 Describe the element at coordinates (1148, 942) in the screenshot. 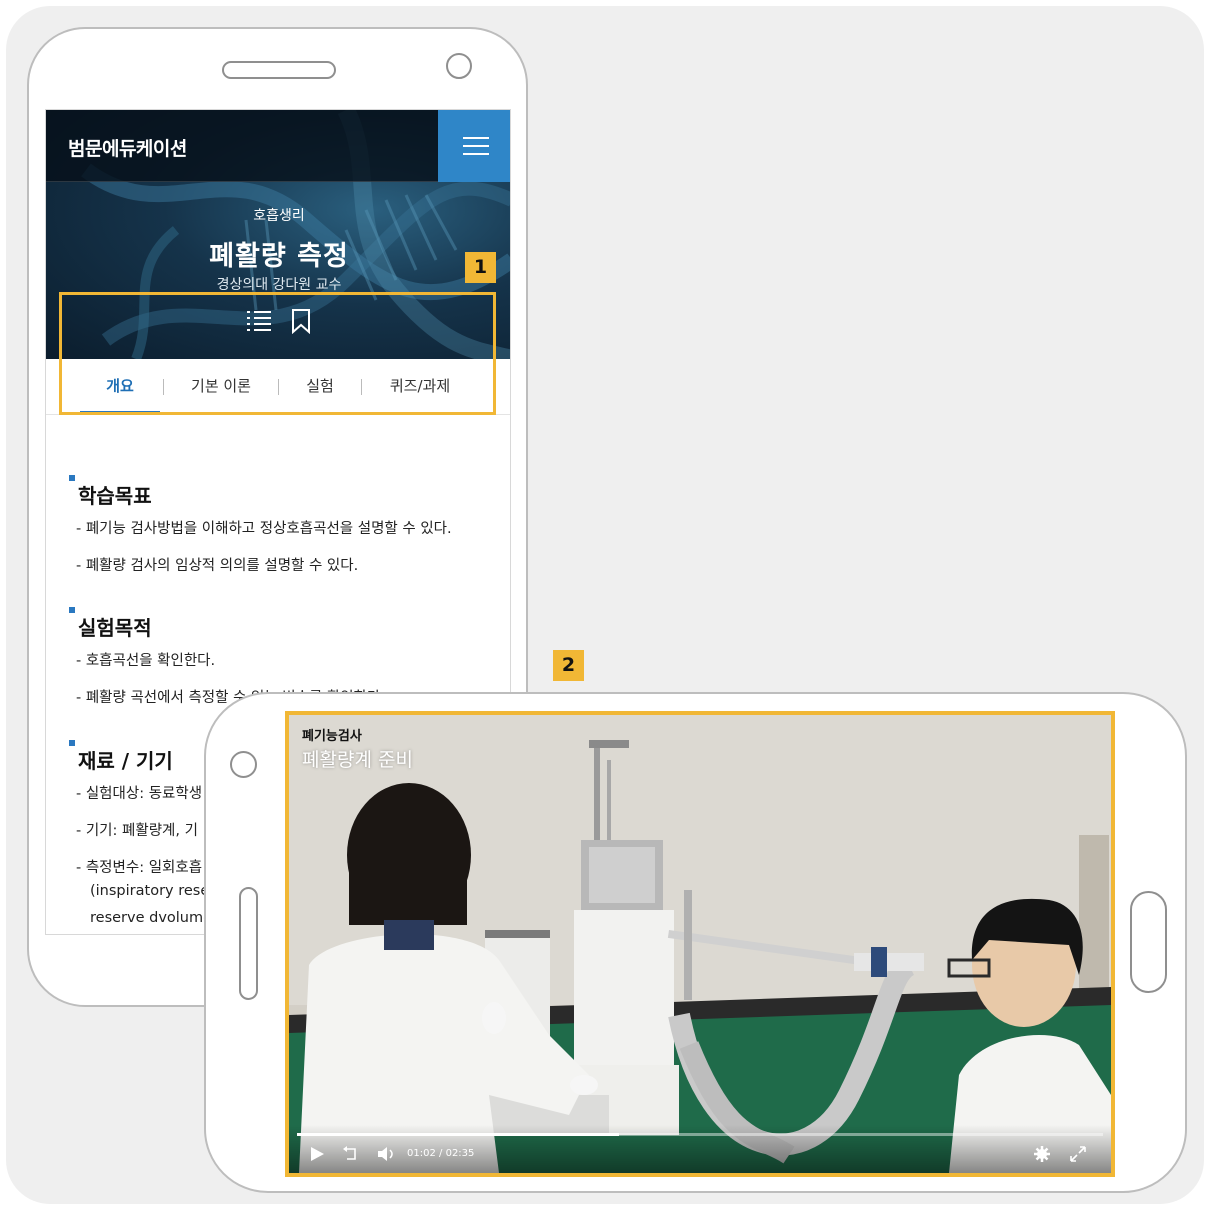

I see `phone-home-button` at that location.